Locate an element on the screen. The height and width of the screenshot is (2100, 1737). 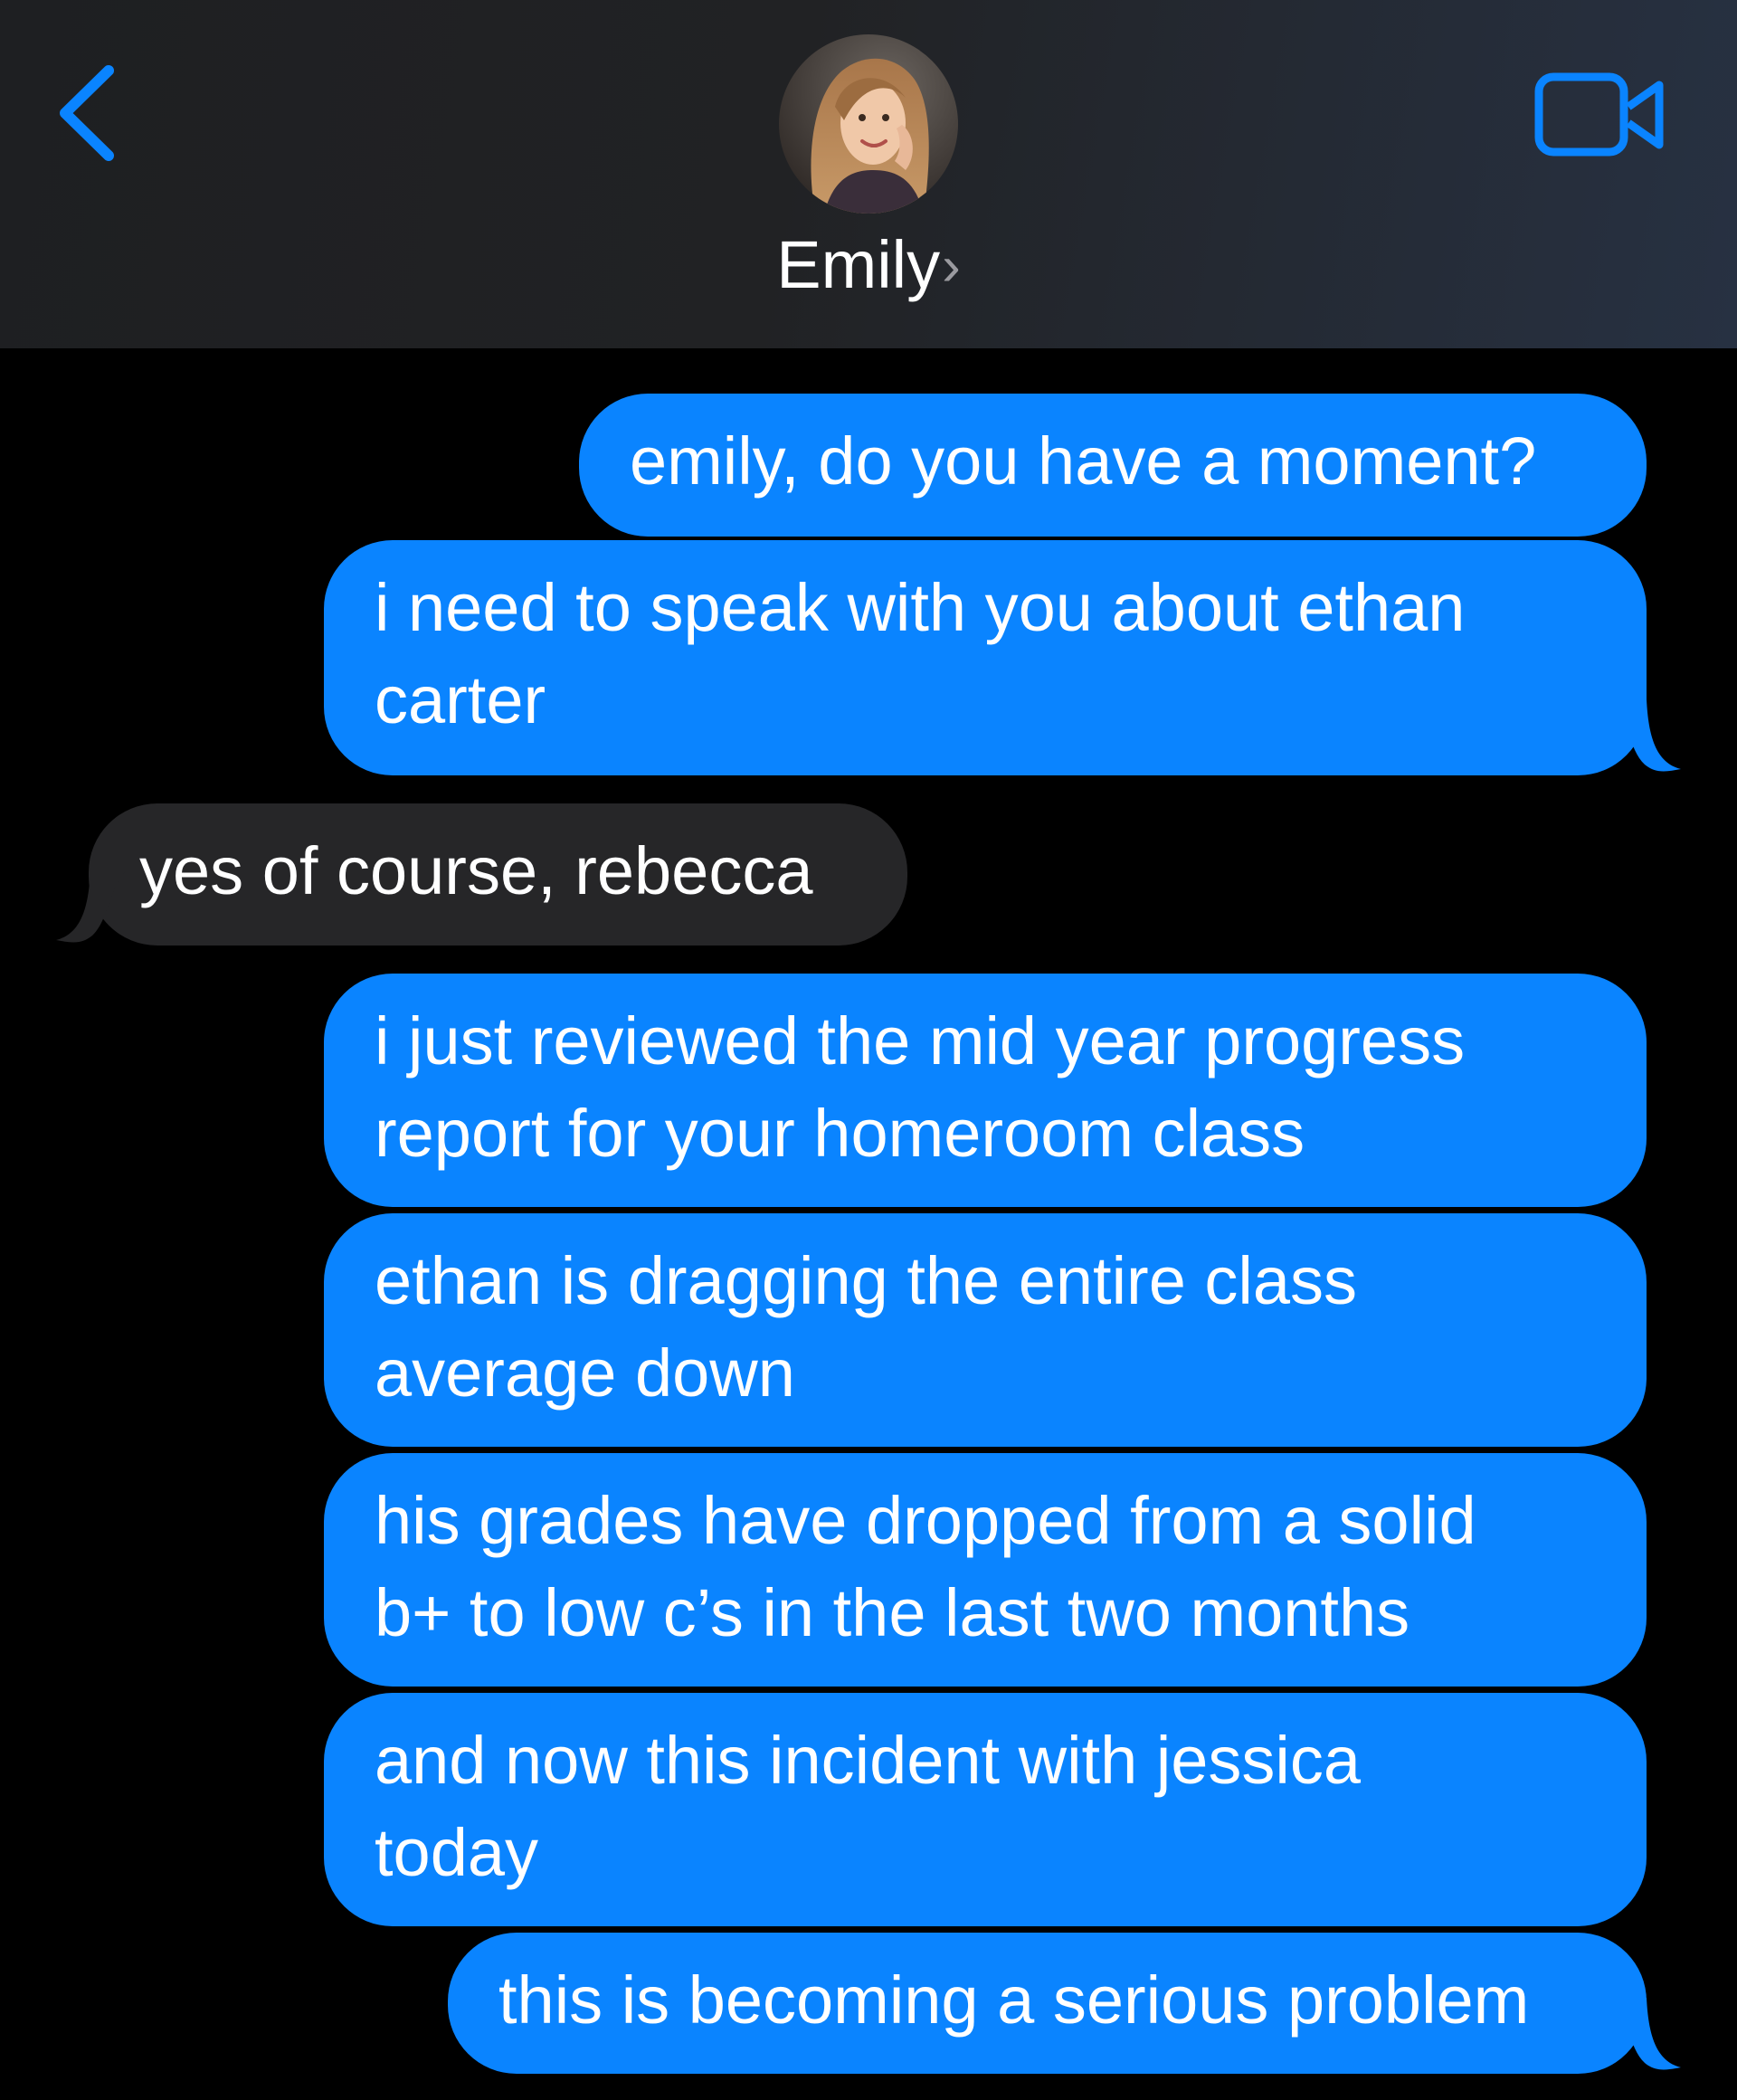
message-text-line: emily, do you have a moment? is located at coordinates (1083, 461).